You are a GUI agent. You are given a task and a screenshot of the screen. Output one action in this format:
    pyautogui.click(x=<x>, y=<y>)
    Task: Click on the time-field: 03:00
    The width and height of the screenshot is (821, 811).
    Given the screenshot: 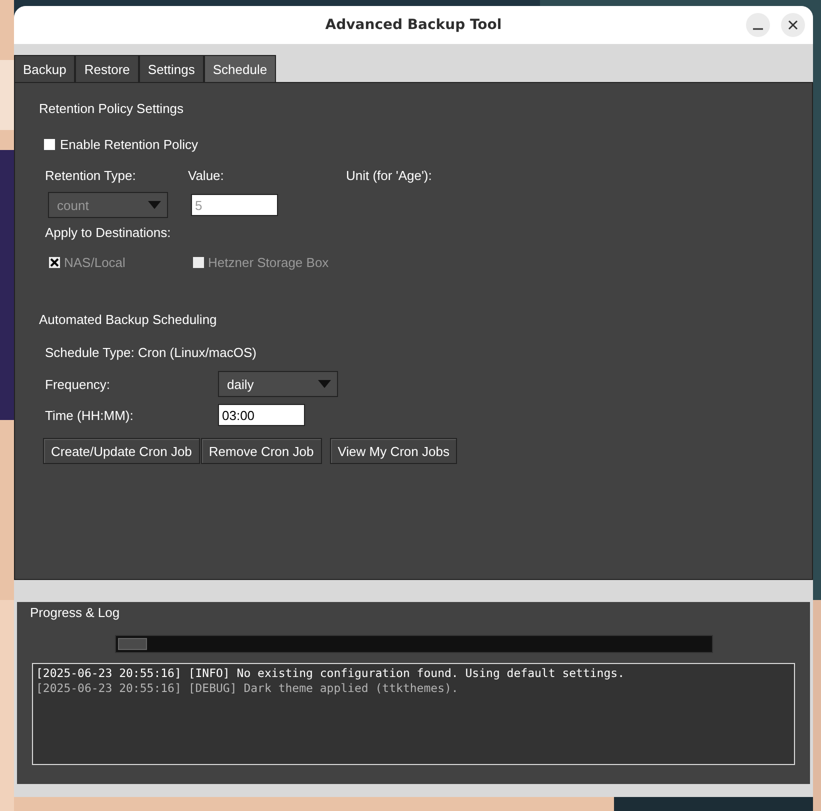 What is the action you would take?
    pyautogui.click(x=261, y=415)
    